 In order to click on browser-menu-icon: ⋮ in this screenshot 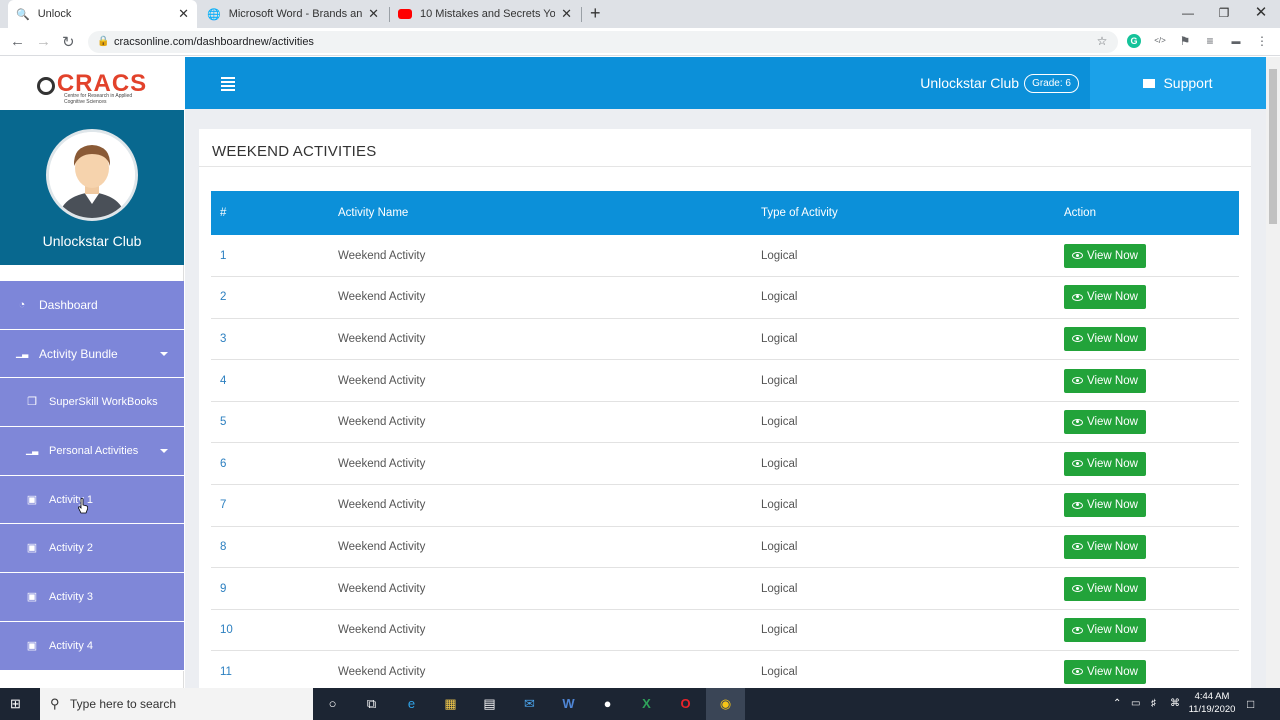, I will do `click(1262, 41)`.